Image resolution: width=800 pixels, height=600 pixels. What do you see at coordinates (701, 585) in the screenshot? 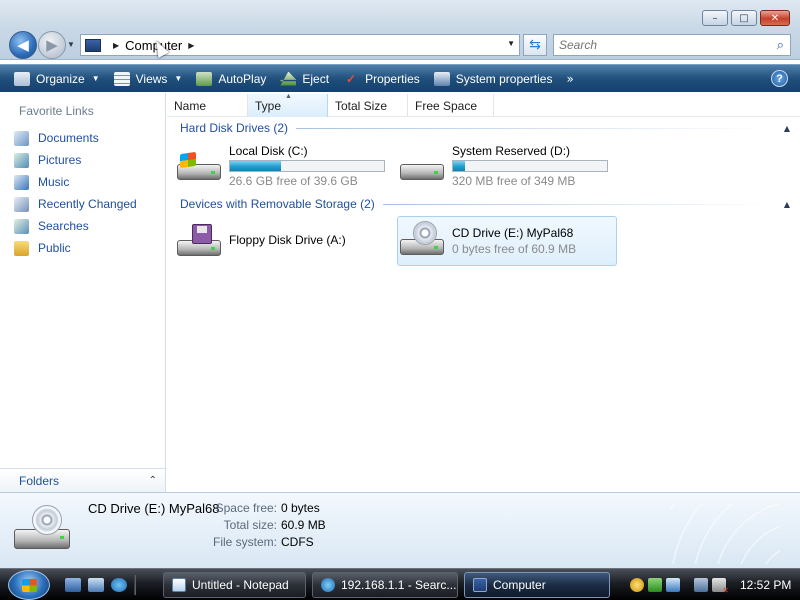
I see `network-icon` at bounding box center [701, 585].